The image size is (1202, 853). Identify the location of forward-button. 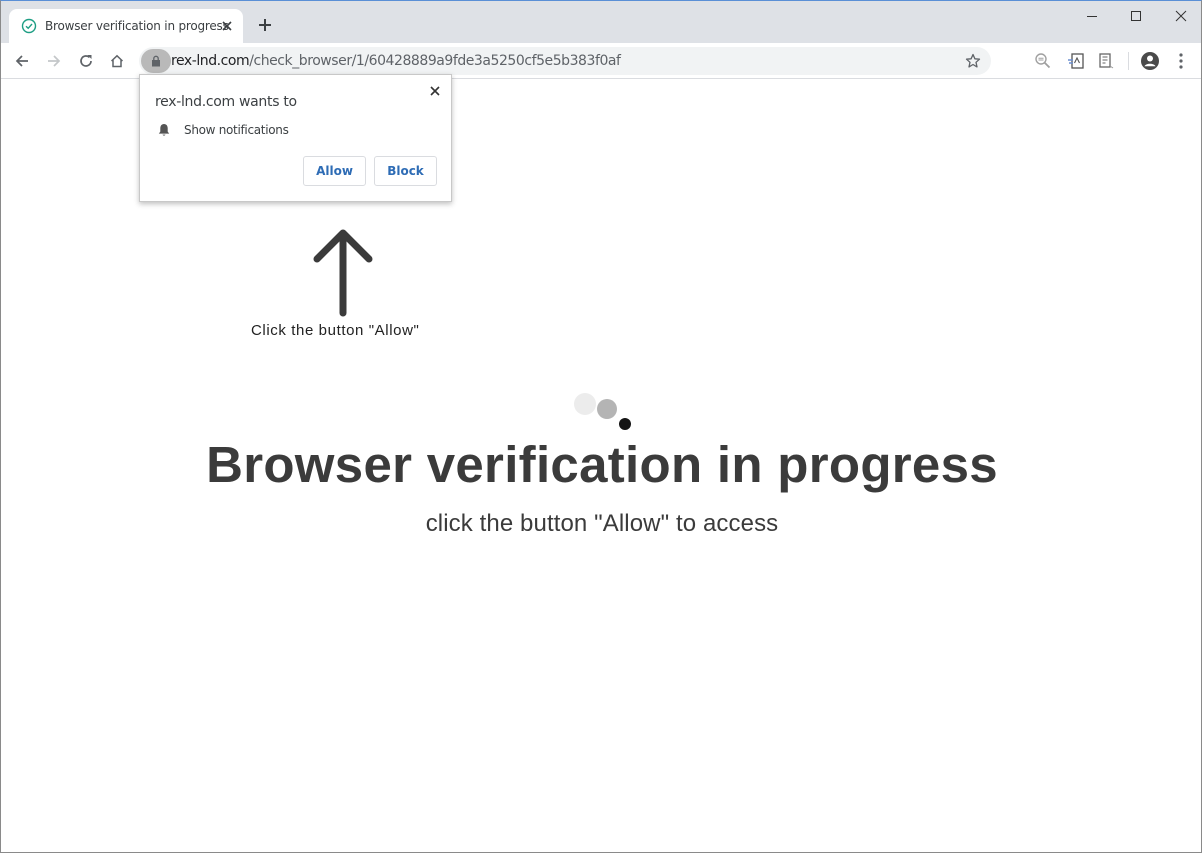
(54, 61).